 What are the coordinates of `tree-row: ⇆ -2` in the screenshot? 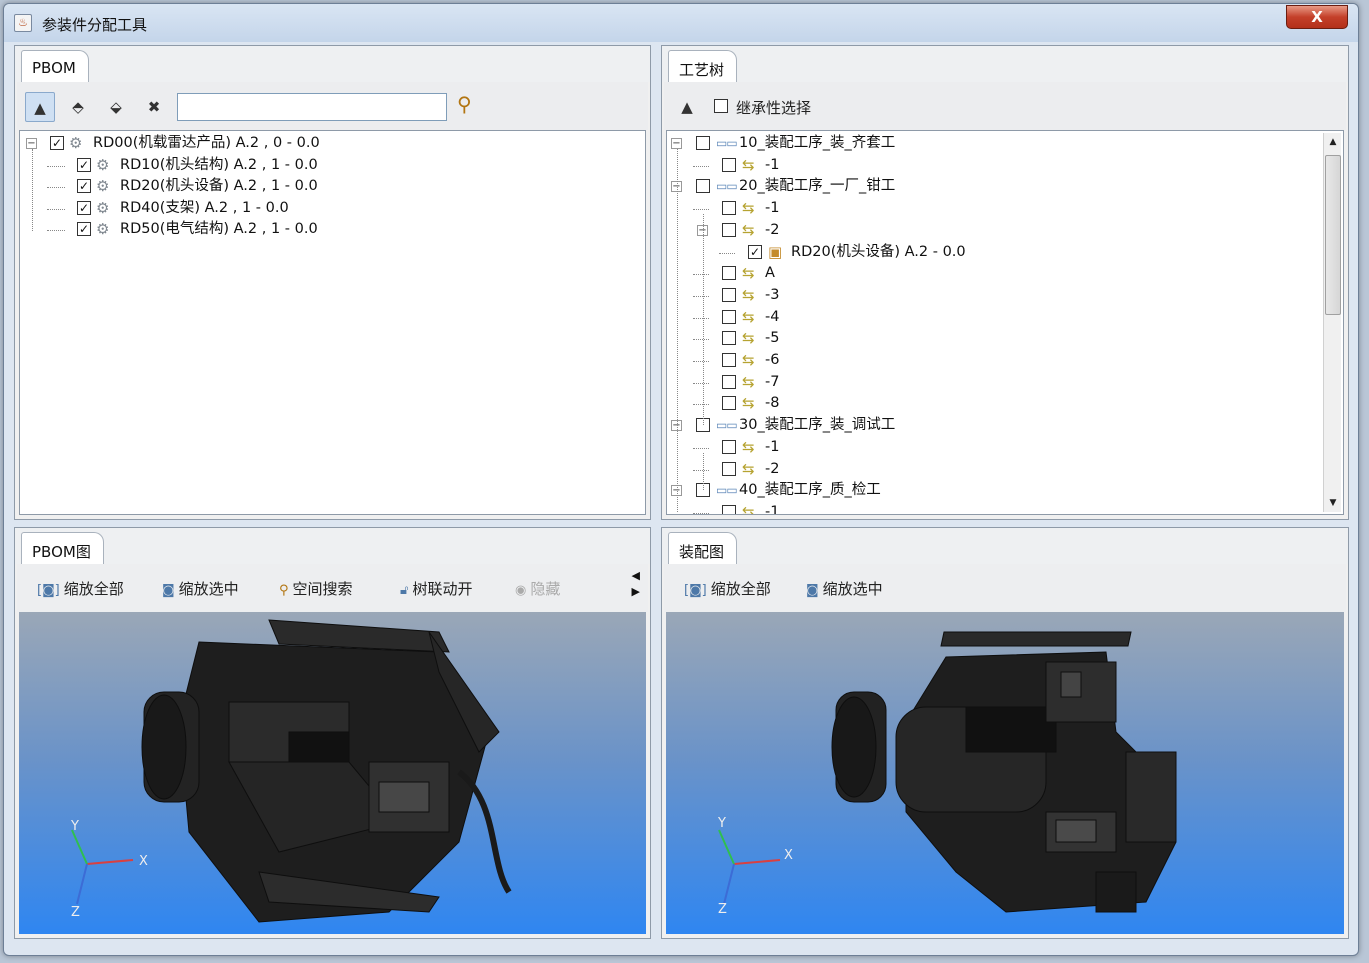 It's located at (994, 469).